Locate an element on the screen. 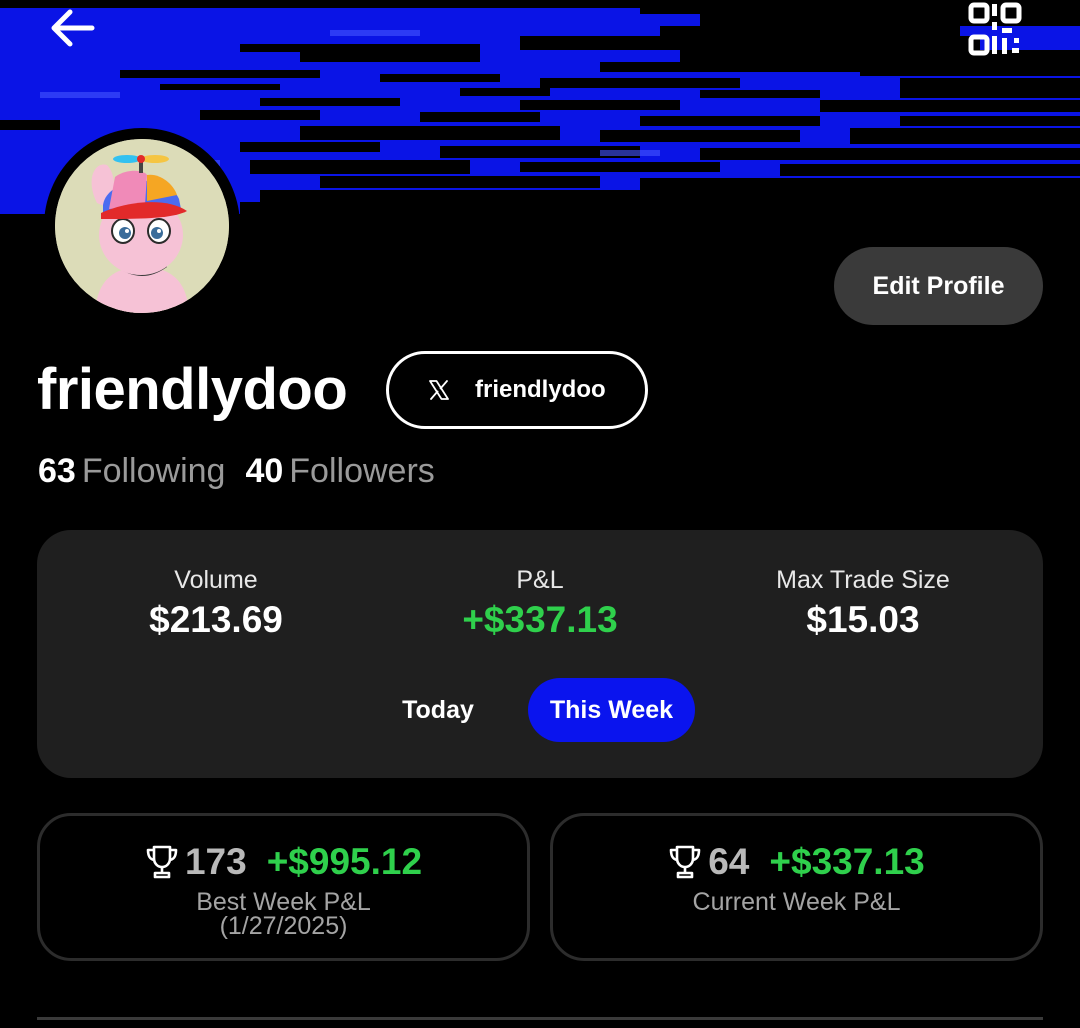  section-divider is located at coordinates (540, 1018).